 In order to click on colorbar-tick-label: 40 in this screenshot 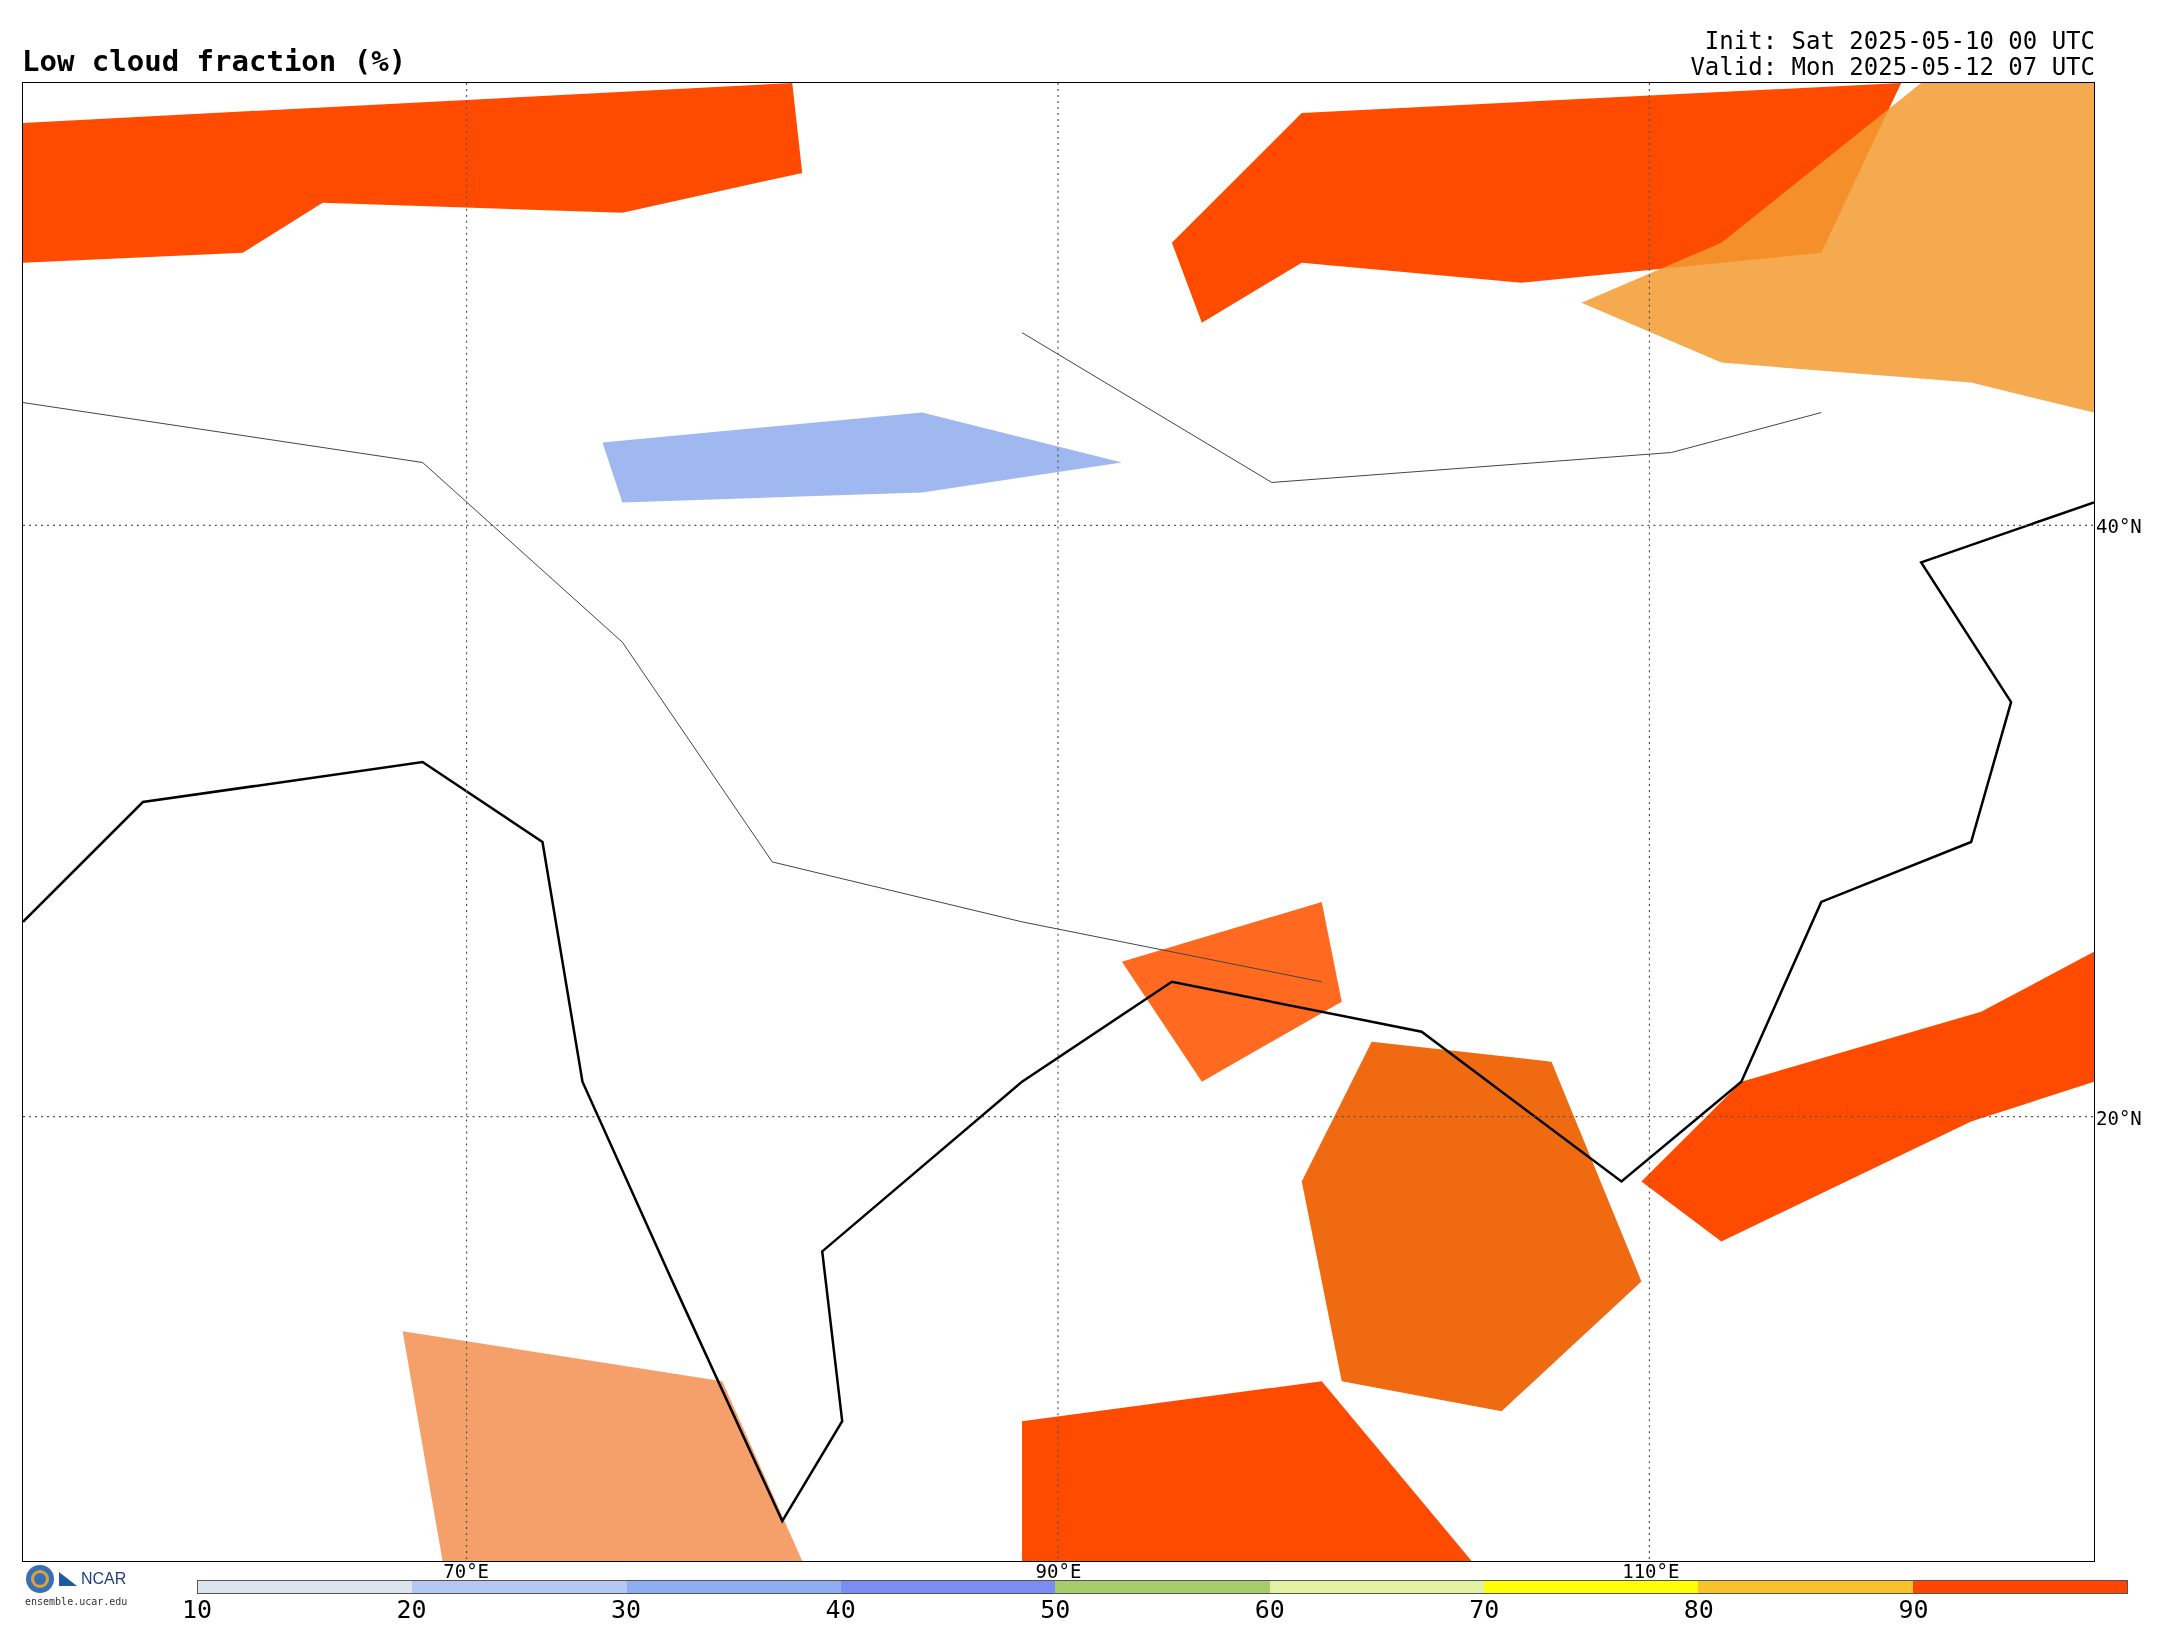, I will do `click(840, 1610)`.